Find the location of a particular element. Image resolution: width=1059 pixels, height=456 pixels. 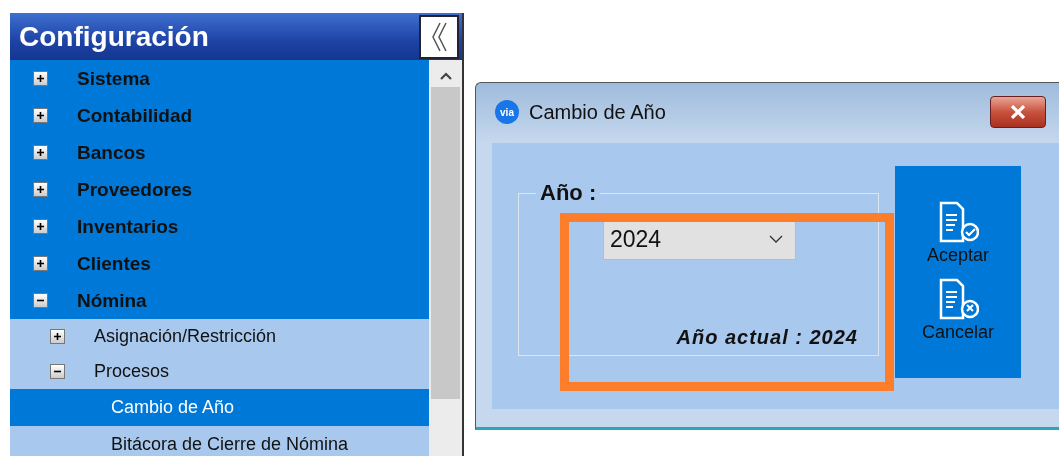

scrollbar is located at coordinates (445, 258).